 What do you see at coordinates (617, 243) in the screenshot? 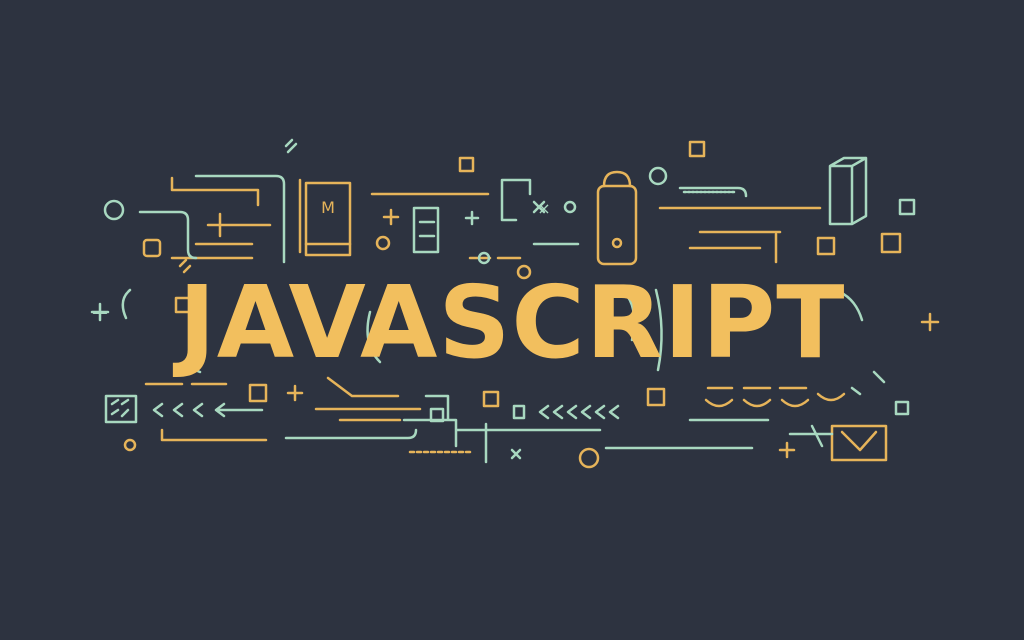
I see `phone-button-icon` at bounding box center [617, 243].